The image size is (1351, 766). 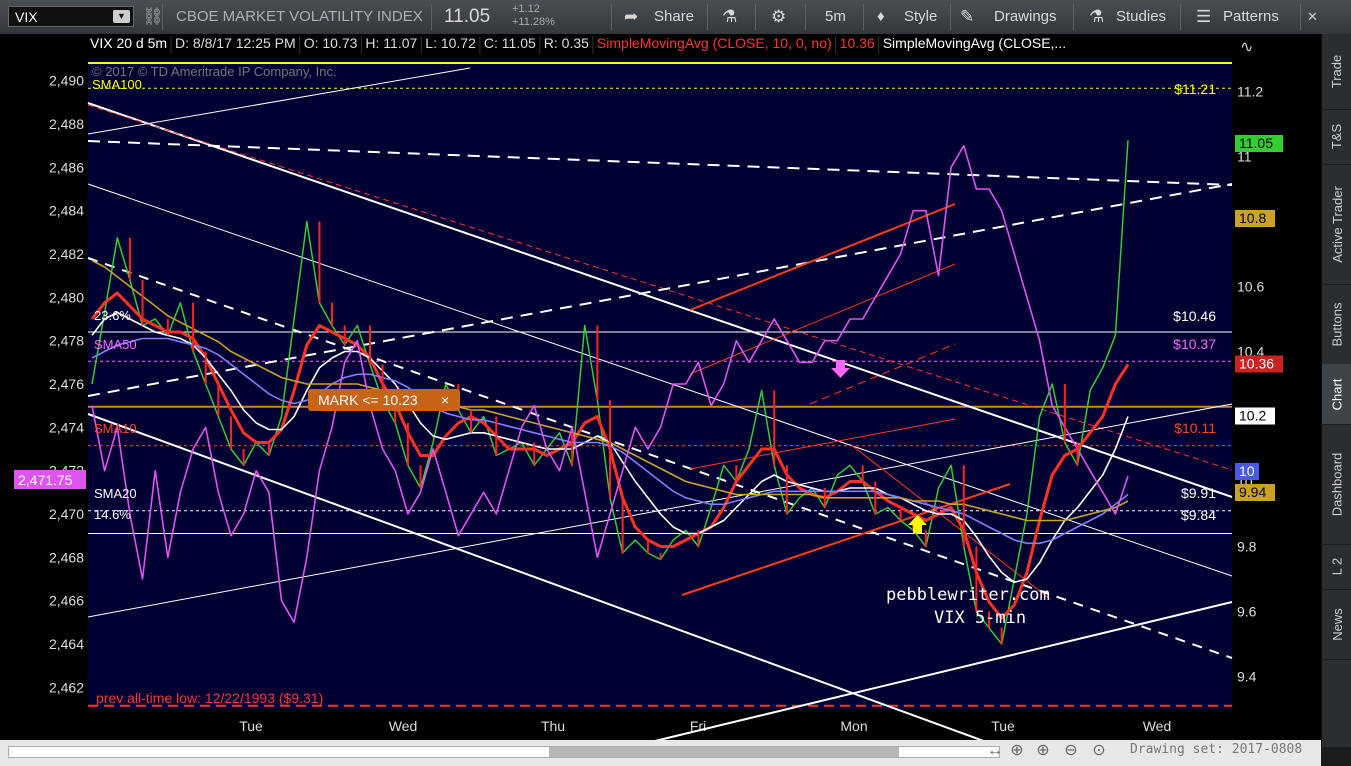 I want to click on price-change: +1.12, so click(x=526, y=9).